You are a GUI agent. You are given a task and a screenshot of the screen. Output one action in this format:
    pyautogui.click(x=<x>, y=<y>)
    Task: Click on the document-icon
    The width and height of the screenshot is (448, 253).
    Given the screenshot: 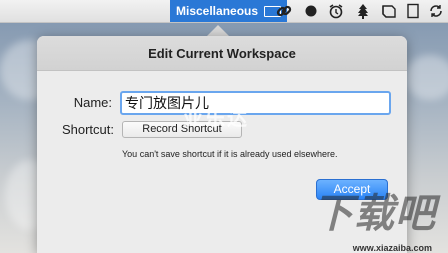 What is the action you would take?
    pyautogui.click(x=413, y=11)
    